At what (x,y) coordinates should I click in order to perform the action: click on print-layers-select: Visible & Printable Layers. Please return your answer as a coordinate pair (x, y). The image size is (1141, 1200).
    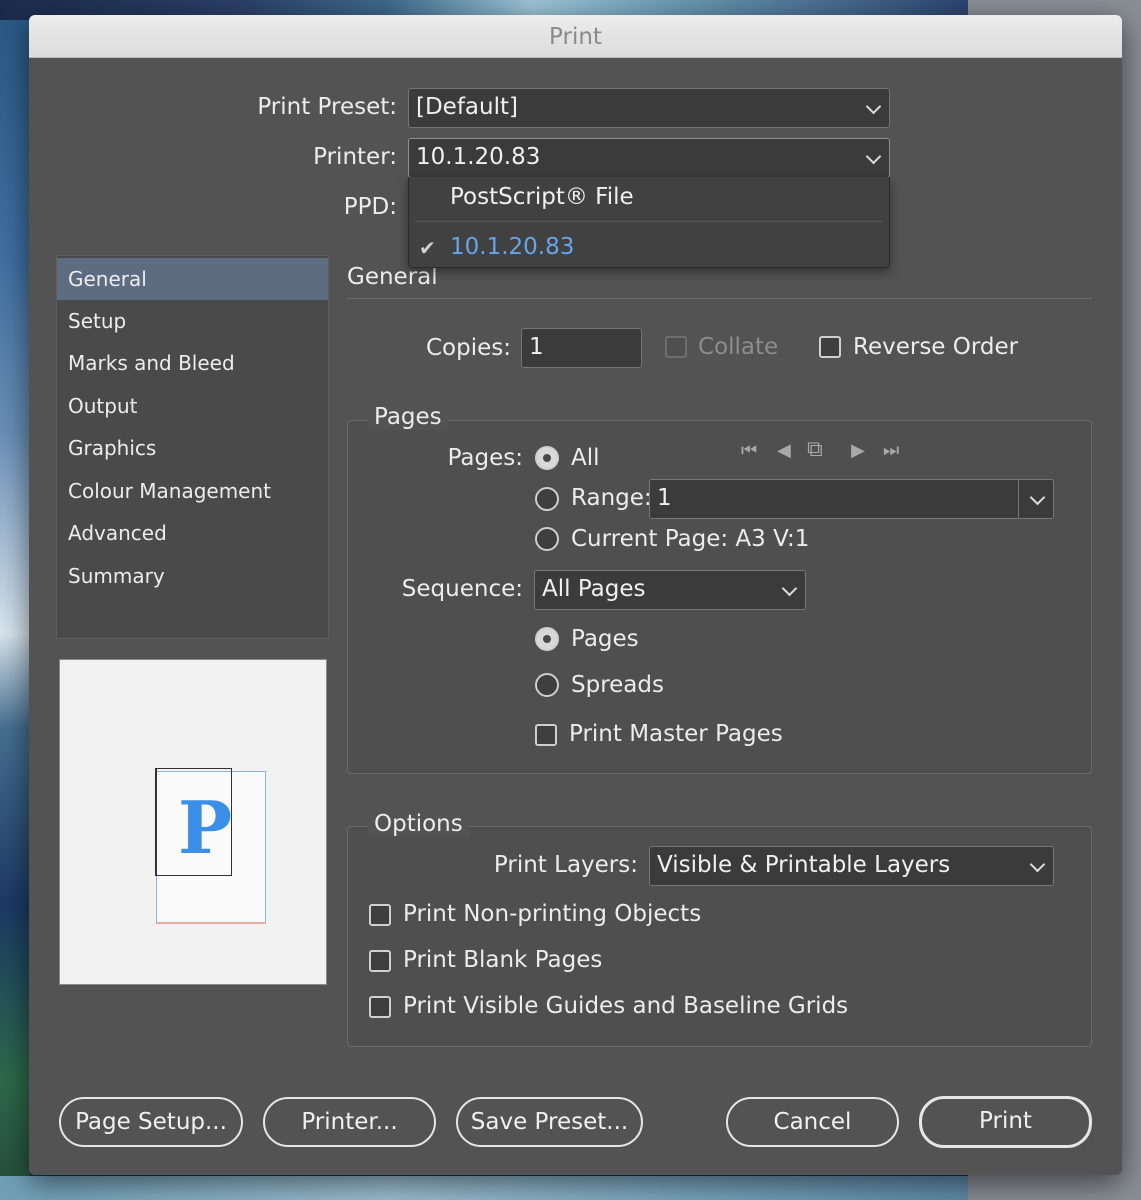
    Looking at the image, I should click on (851, 866).